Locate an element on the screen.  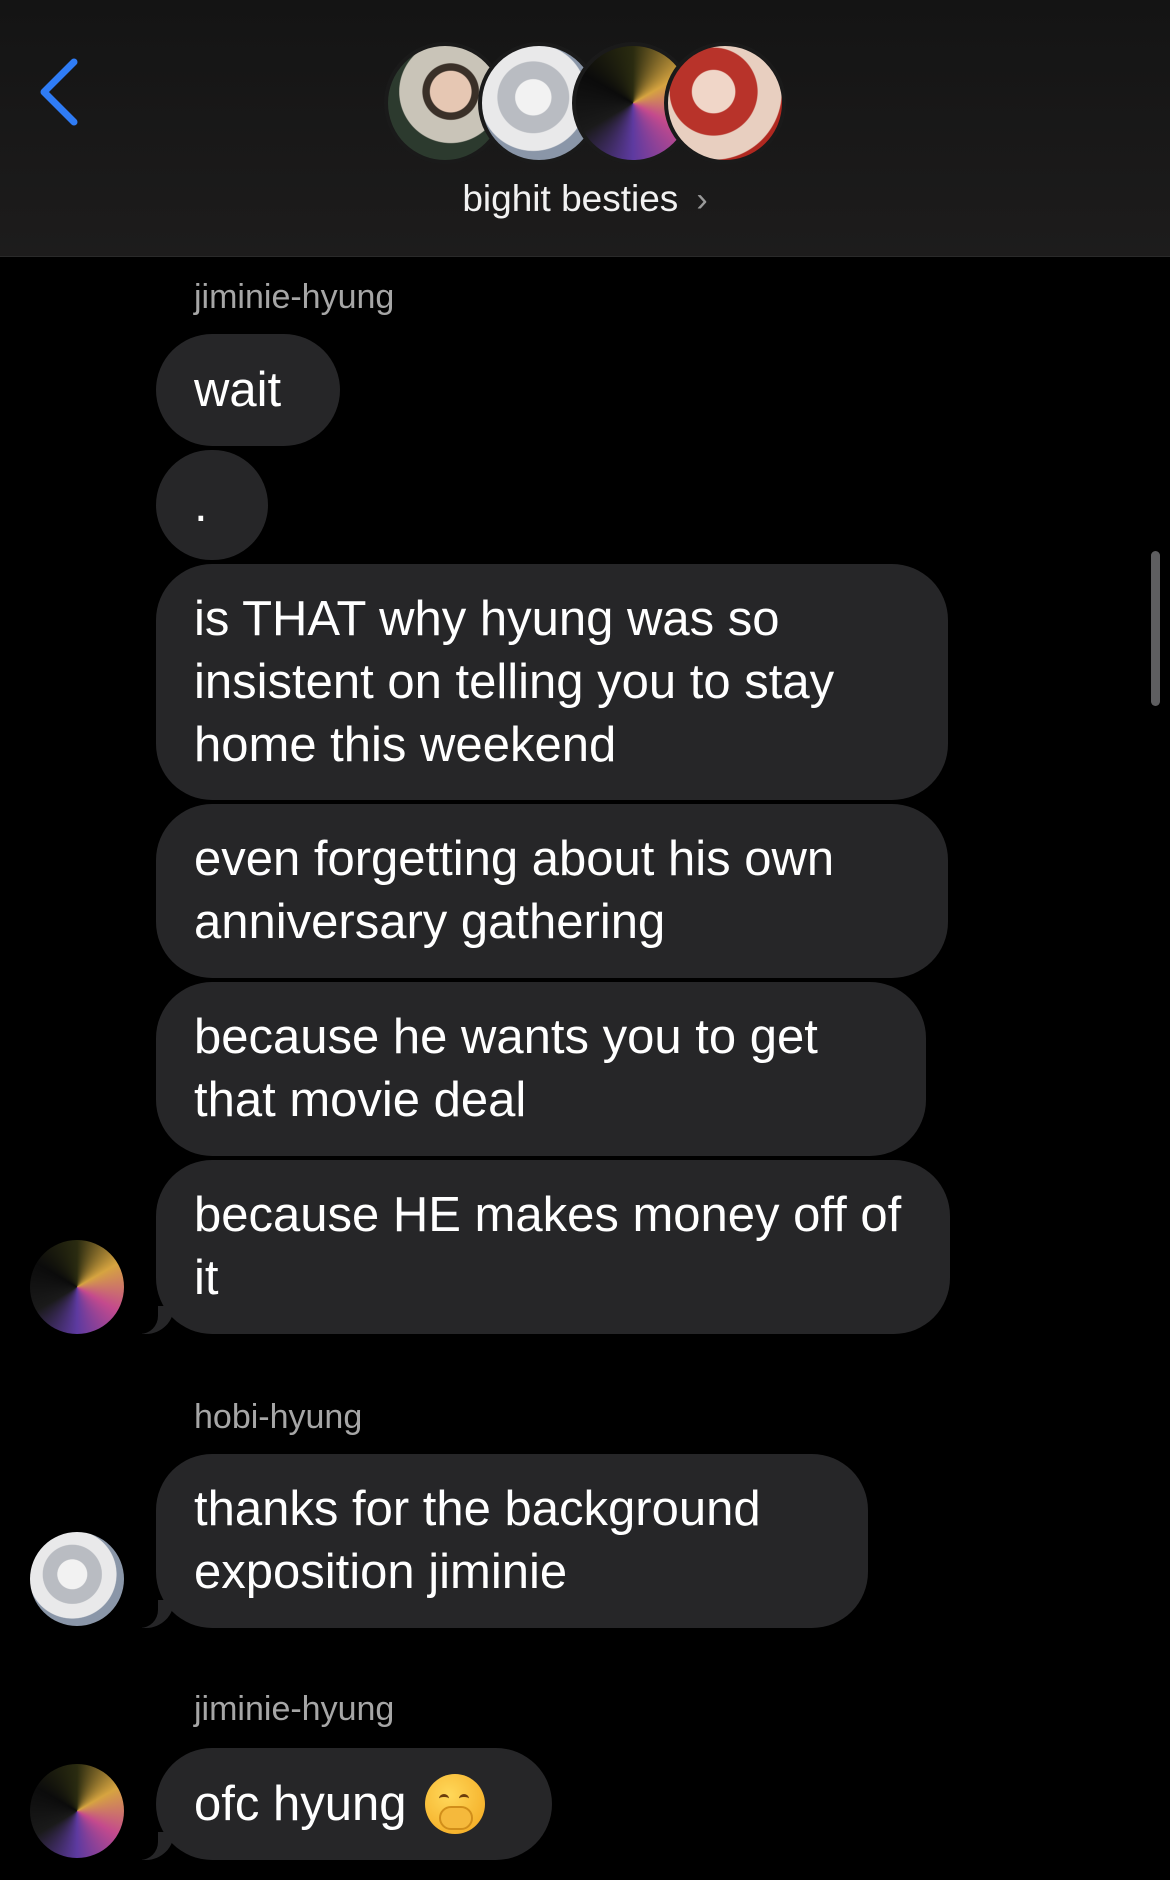
message-bubble: ofc hyung is located at coordinates (342, 1804).